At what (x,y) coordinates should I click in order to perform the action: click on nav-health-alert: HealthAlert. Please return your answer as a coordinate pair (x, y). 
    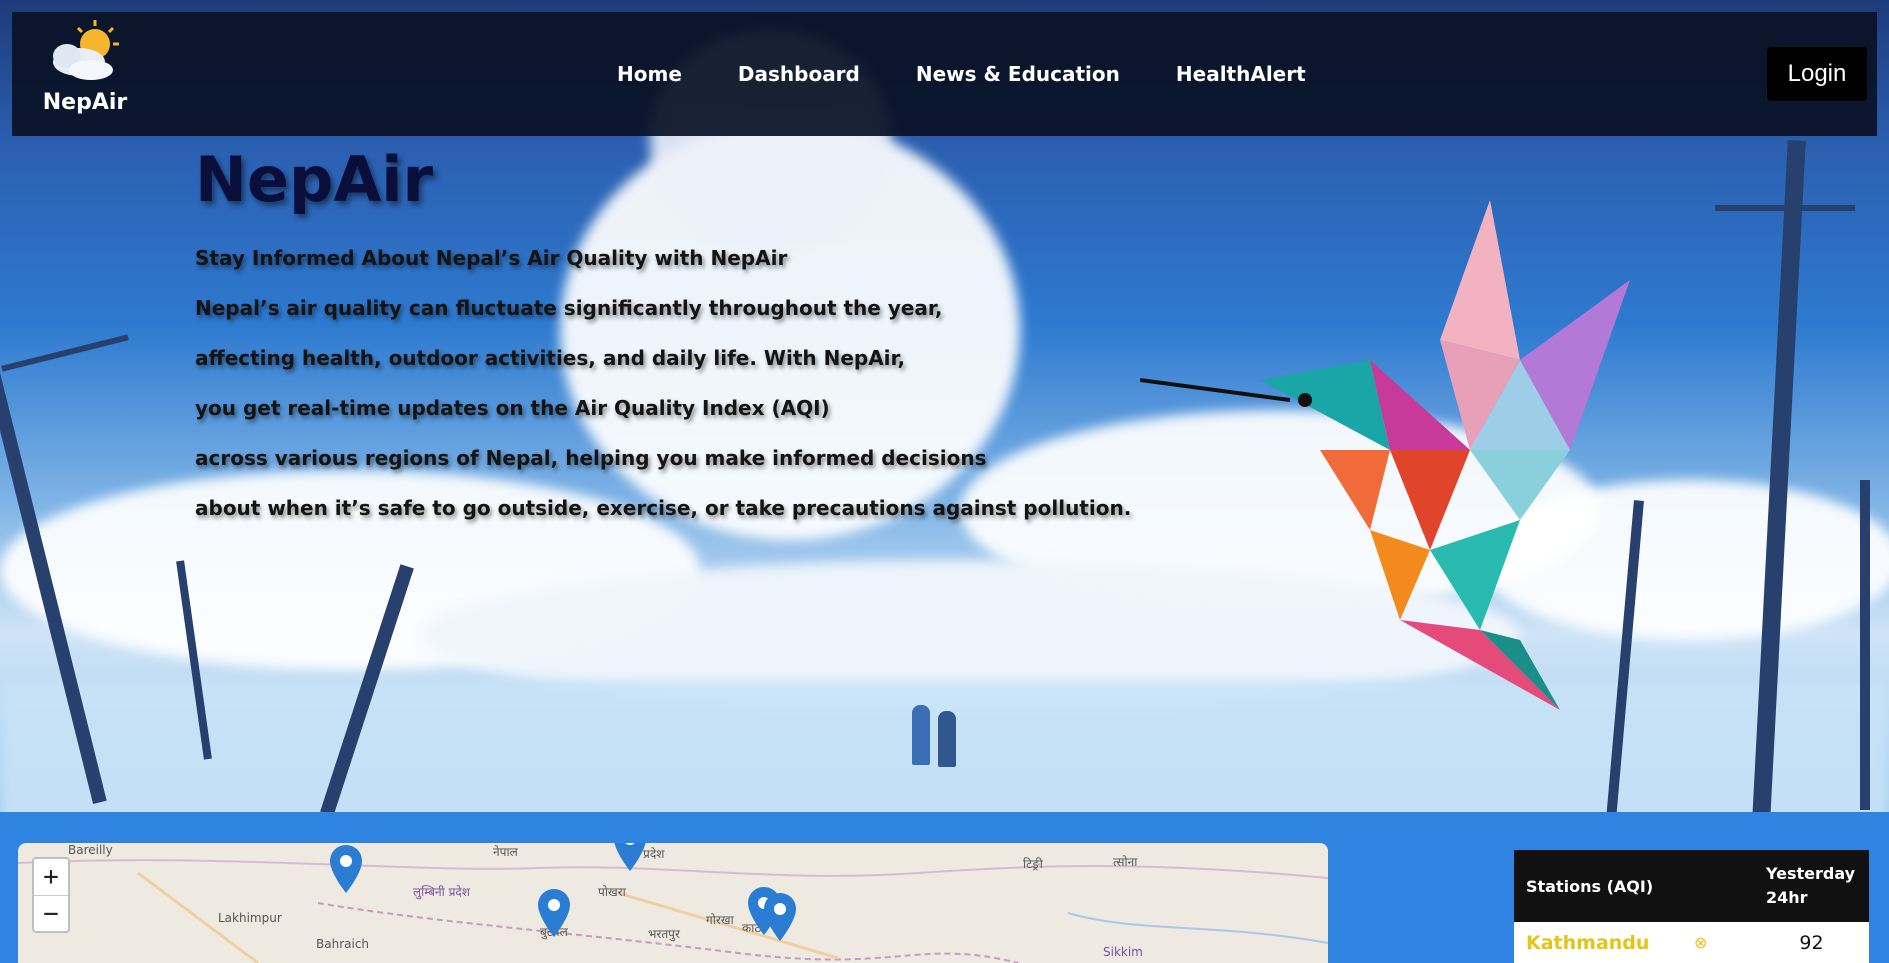
    Looking at the image, I should click on (1241, 74).